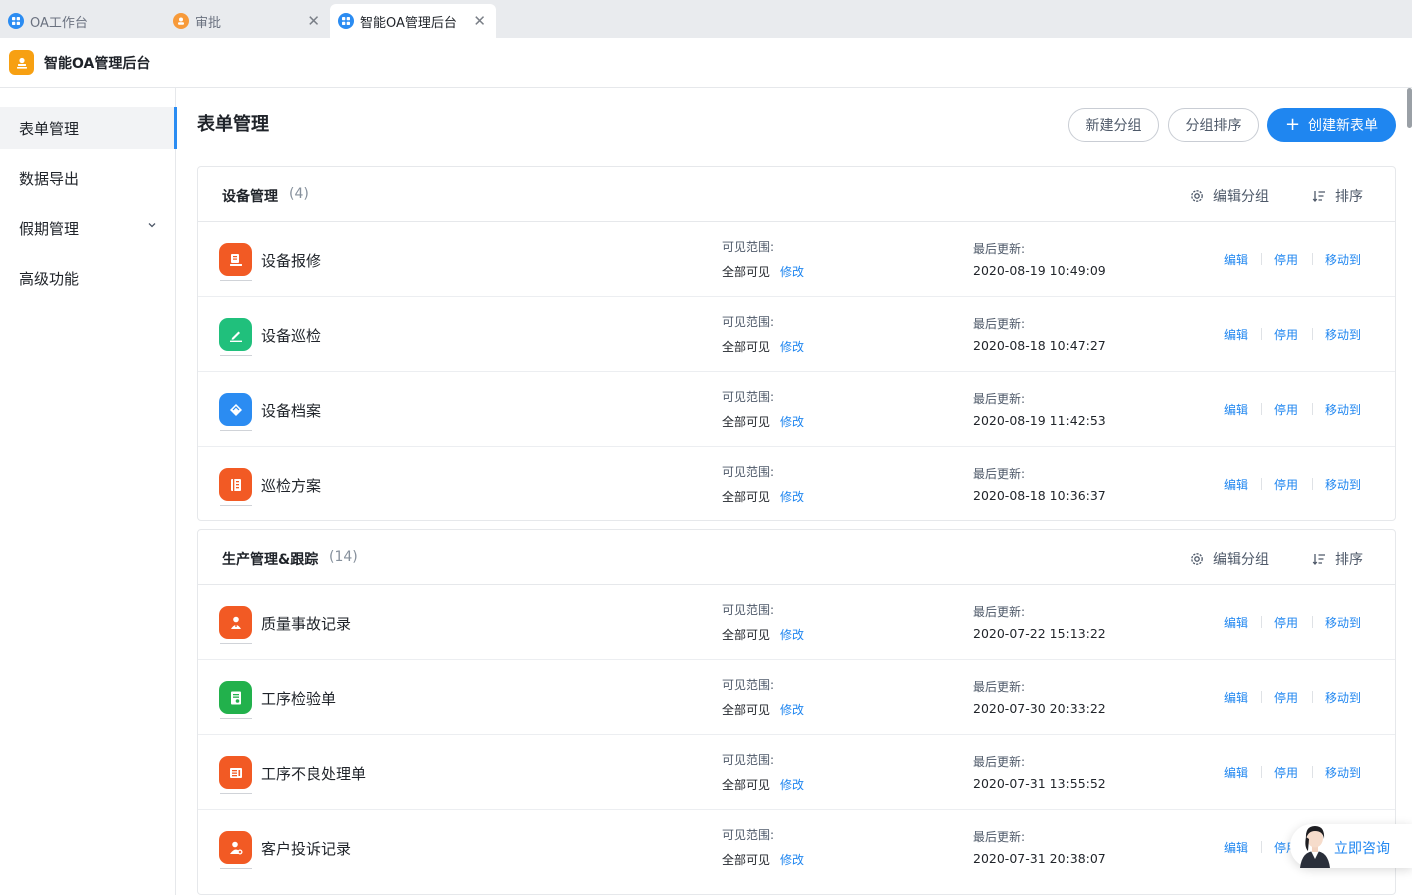 Image resolution: width=1412 pixels, height=895 pixels. What do you see at coordinates (16, 21) in the screenshot?
I see `apps-icon` at bounding box center [16, 21].